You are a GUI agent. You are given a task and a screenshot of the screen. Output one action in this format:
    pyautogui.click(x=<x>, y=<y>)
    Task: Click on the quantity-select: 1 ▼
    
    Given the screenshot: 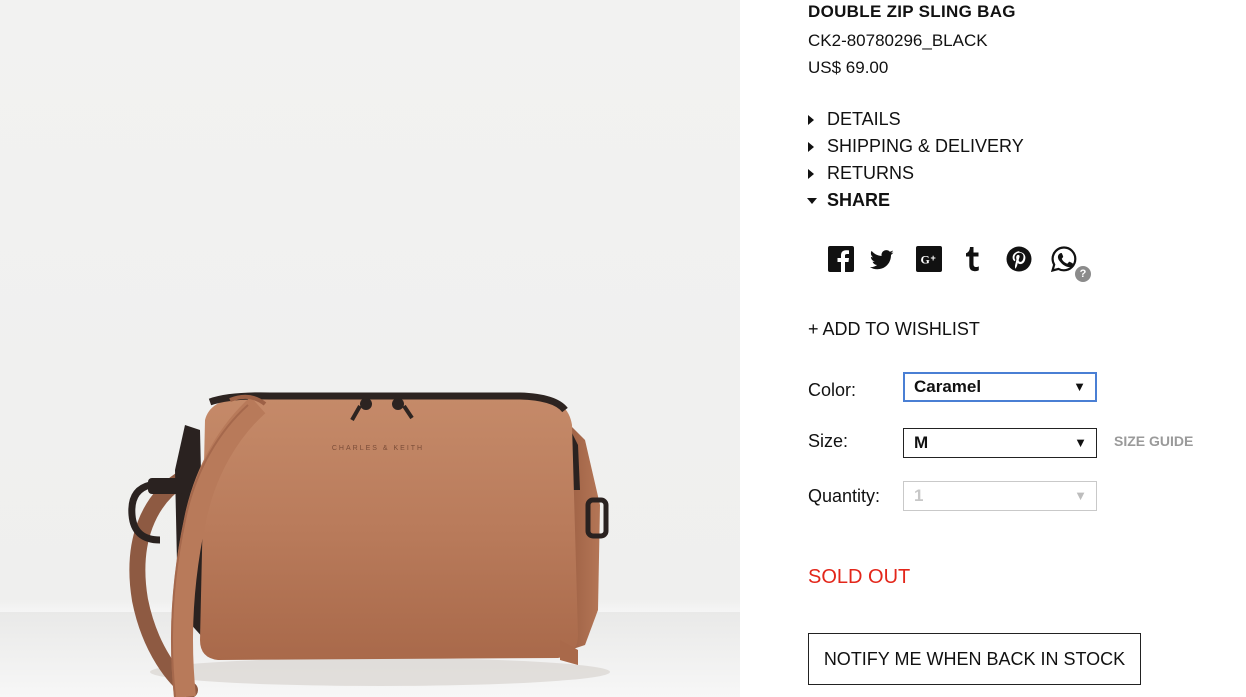 What is the action you would take?
    pyautogui.click(x=1000, y=496)
    